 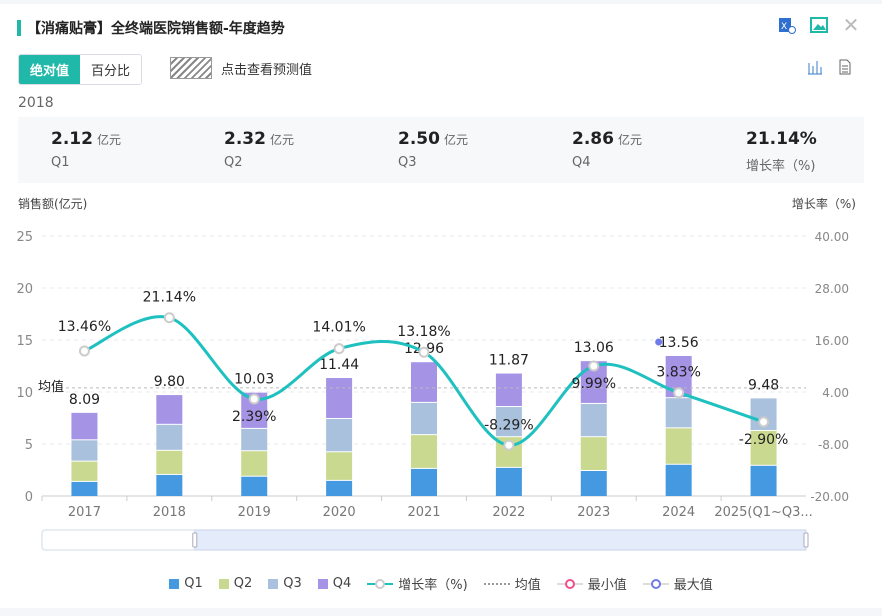 I want to click on bar-q2-2021, so click(x=424, y=451).